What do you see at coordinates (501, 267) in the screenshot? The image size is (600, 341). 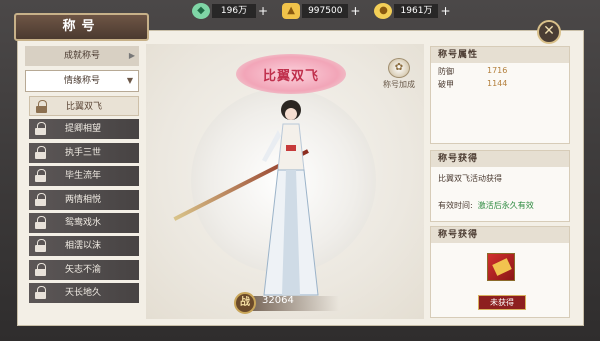 I see `title-item-icon` at bounding box center [501, 267].